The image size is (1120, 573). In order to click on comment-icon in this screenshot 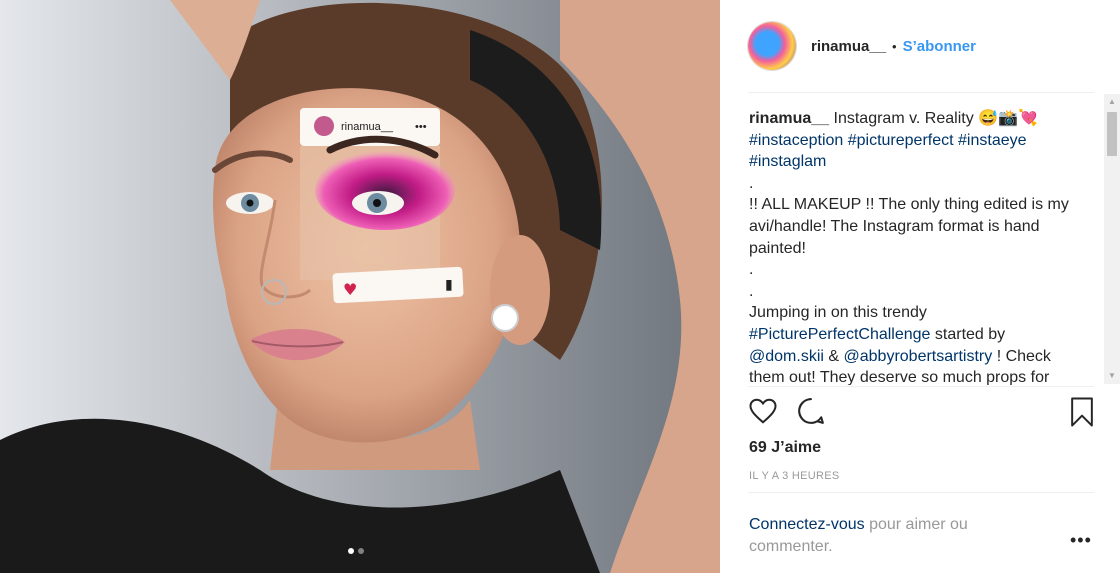, I will do `click(811, 413)`.